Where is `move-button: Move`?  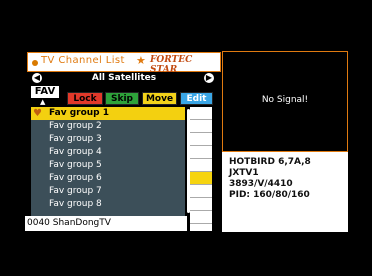 move-button: Move is located at coordinates (159, 98).